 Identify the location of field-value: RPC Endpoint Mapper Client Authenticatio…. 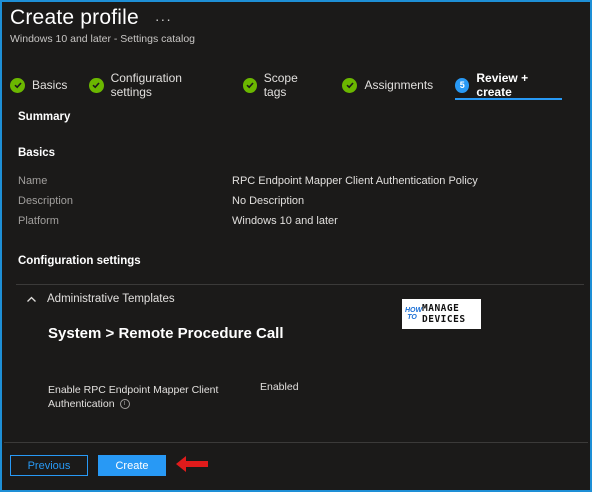
(355, 181).